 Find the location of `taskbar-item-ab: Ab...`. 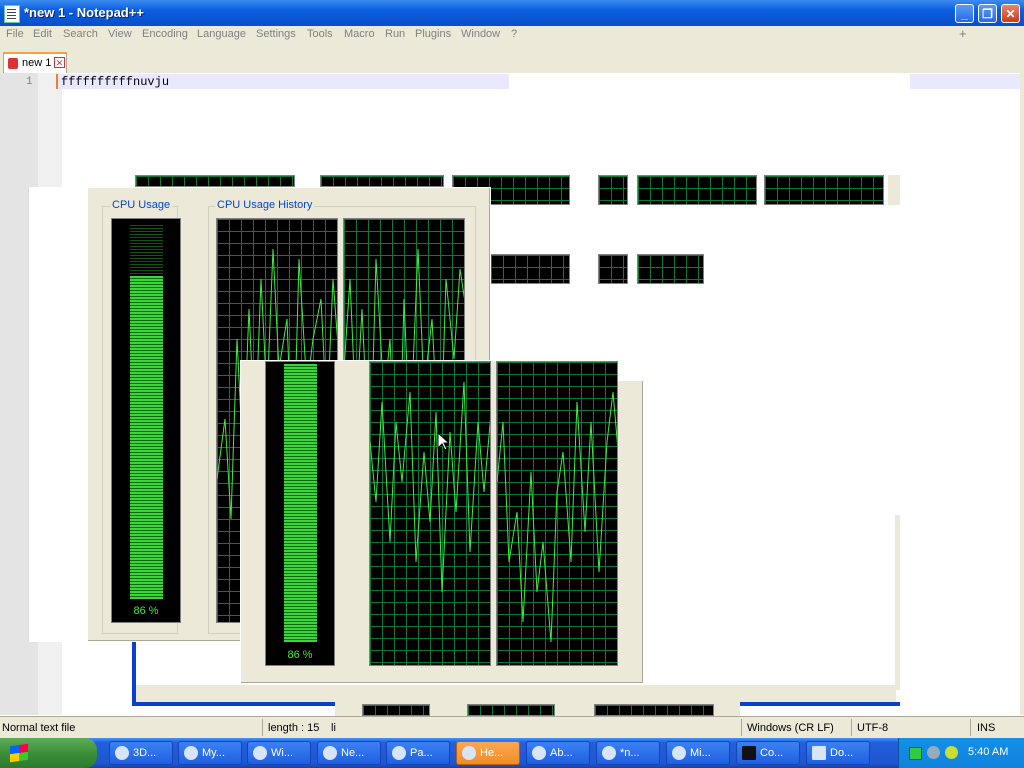

taskbar-item-ab: Ab... is located at coordinates (558, 753).